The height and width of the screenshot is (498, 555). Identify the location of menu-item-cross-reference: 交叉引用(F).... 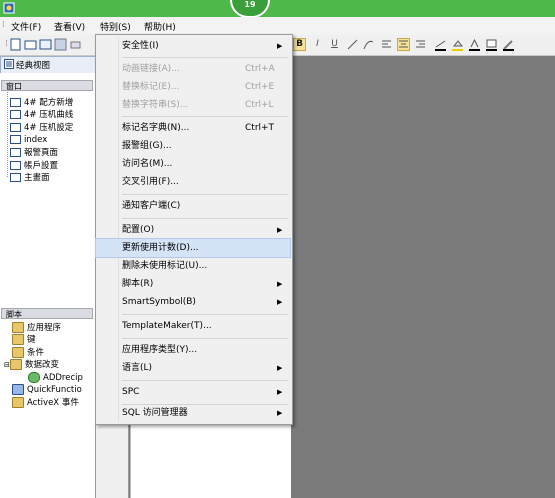
(193, 182).